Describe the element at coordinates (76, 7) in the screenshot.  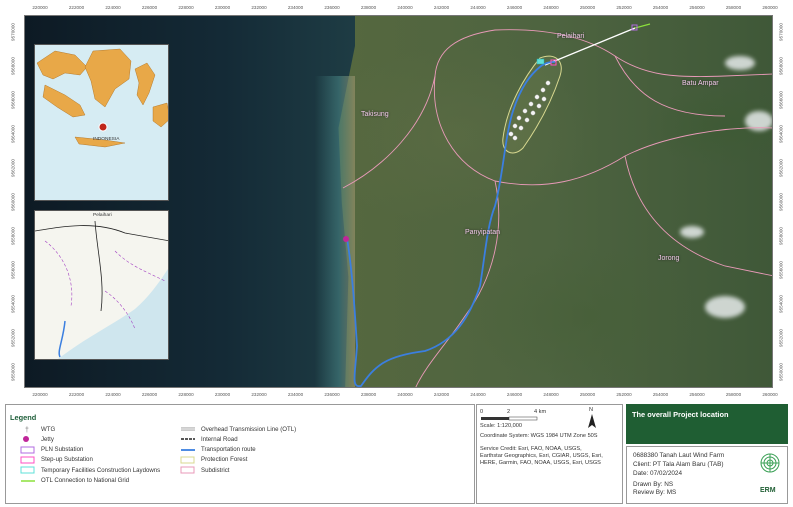
I see `x-tick-top: 222000` at that location.